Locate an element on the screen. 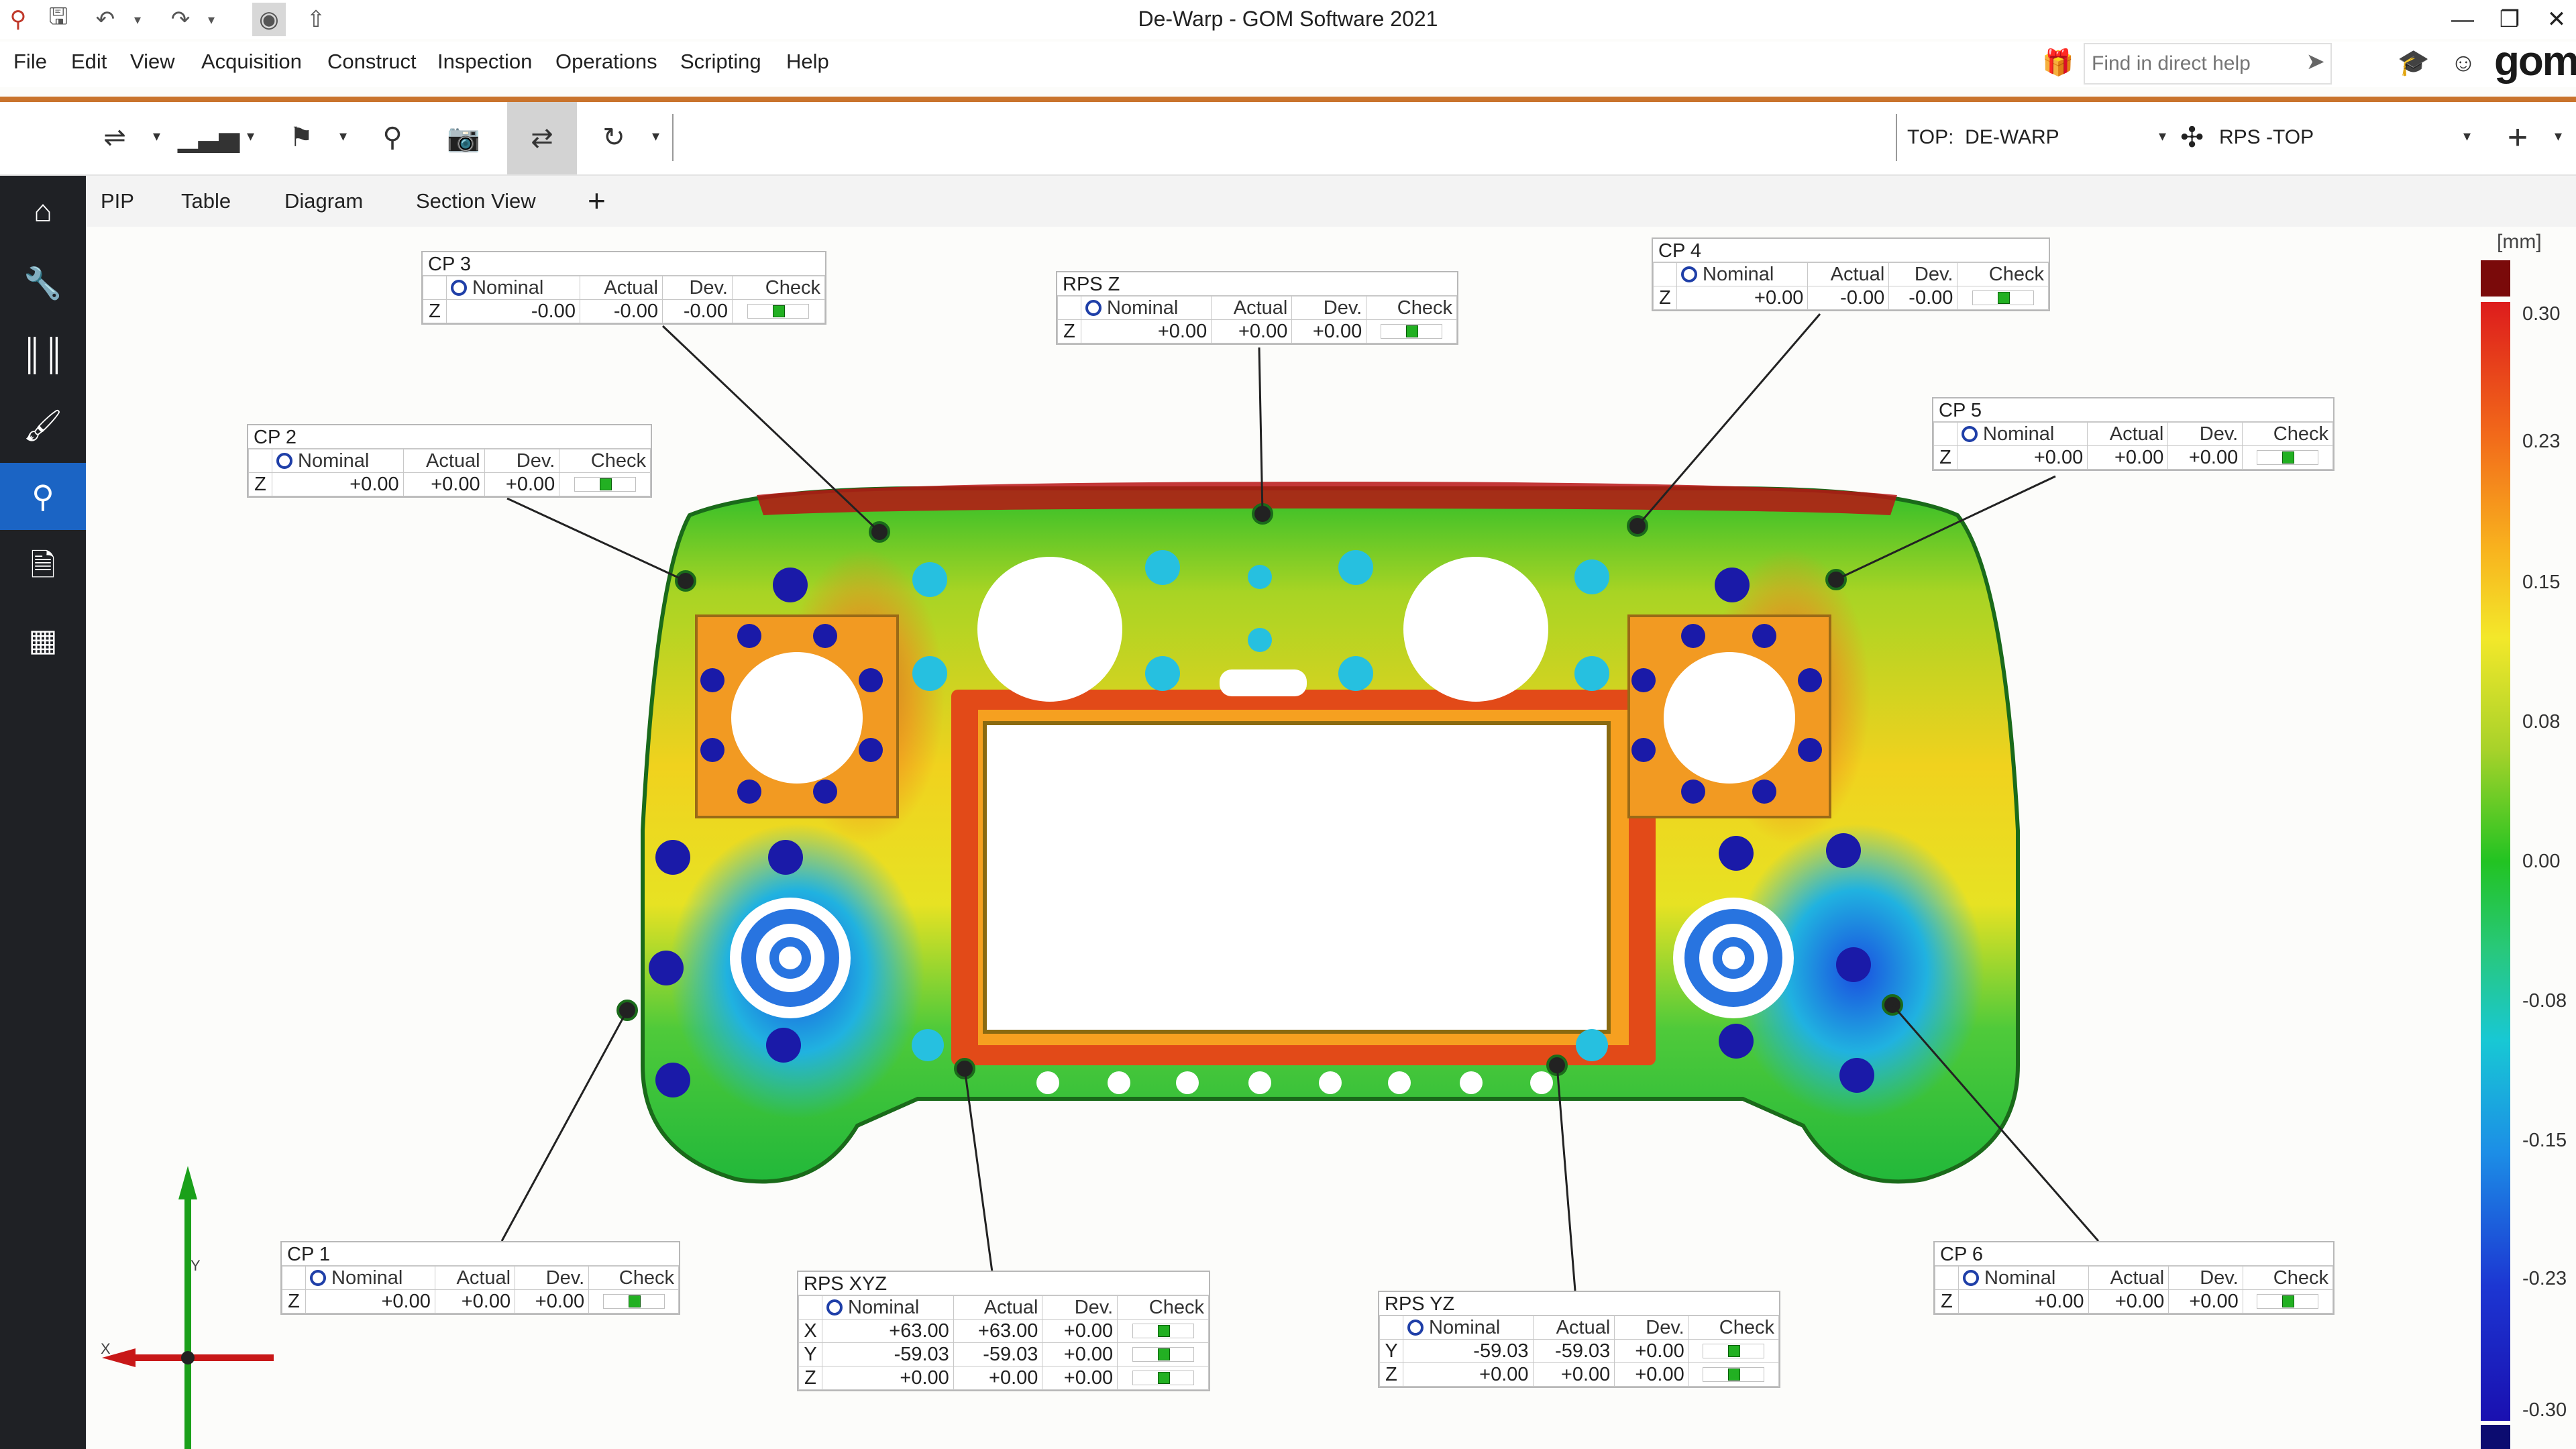 The image size is (2576, 1449). label-dropdown-icon: ▾ is located at coordinates (343, 136).